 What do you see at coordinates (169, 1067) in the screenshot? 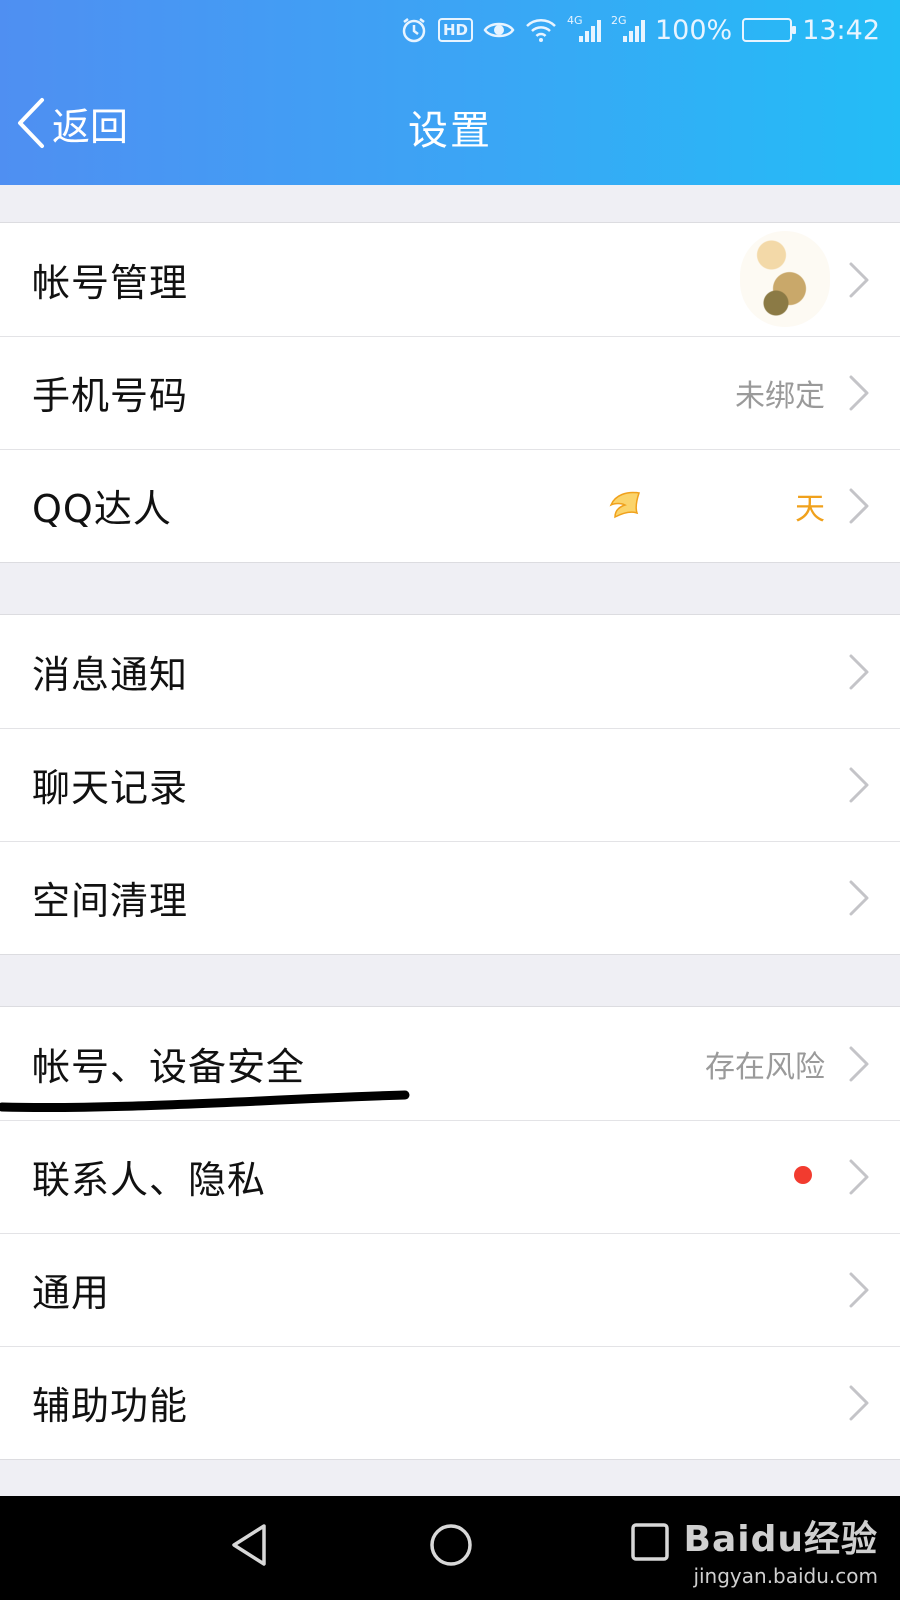
I see `settings-item-label: 帐号、设备安全` at bounding box center [169, 1067].